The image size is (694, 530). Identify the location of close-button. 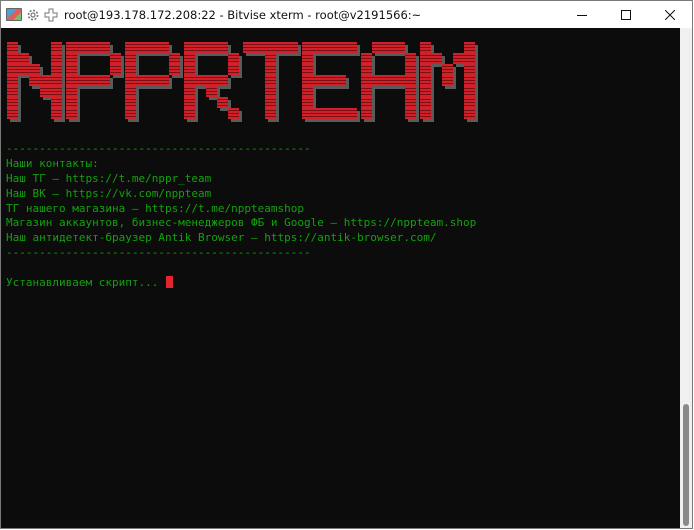
(670, 14).